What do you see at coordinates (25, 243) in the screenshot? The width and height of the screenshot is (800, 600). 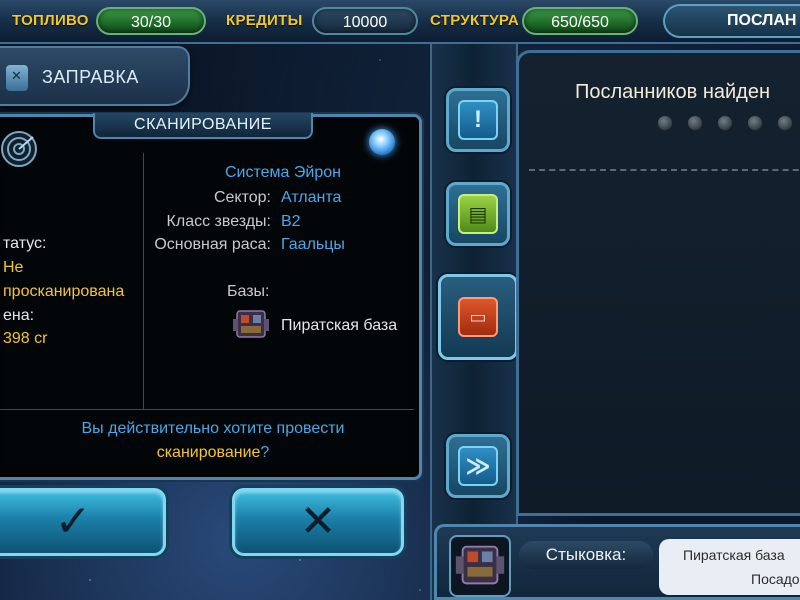 I see `status-label: татус:` at bounding box center [25, 243].